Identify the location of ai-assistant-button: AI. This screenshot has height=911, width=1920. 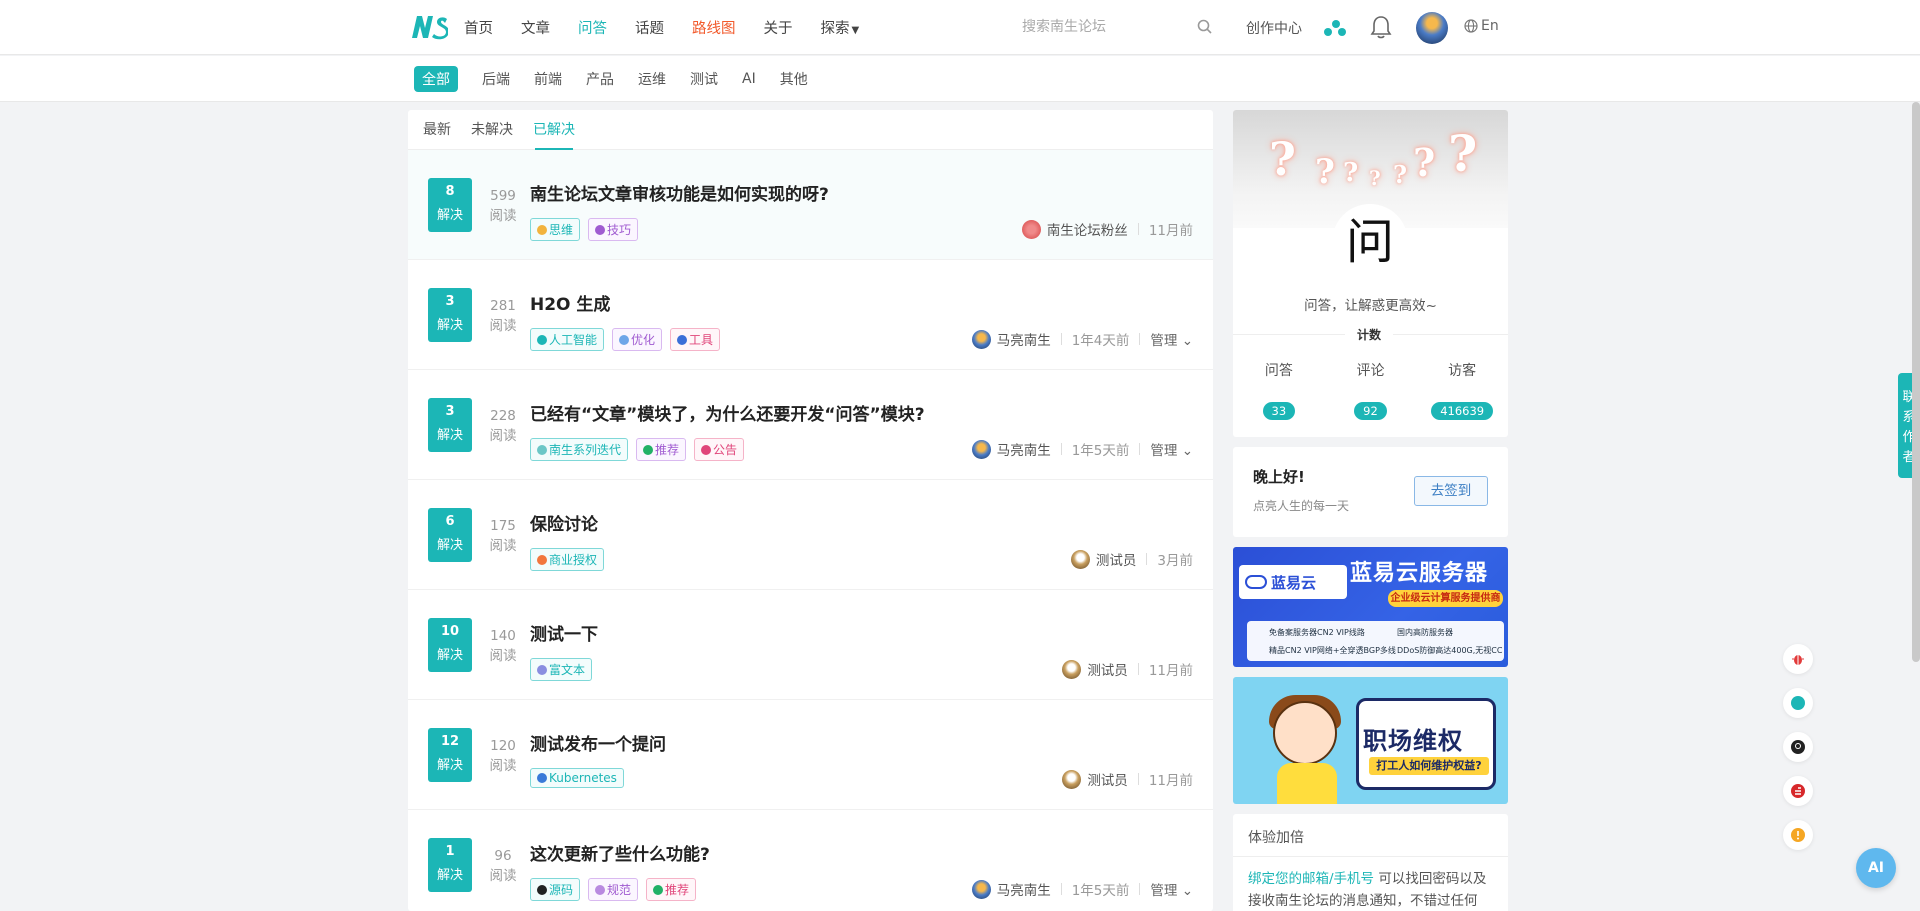
(1876, 868).